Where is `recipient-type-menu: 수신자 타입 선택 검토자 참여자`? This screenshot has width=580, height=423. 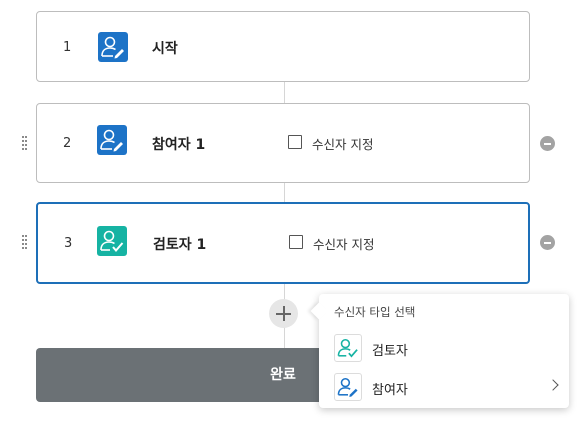 recipient-type-menu: 수신자 타입 선택 검토자 참여자 is located at coordinates (444, 351).